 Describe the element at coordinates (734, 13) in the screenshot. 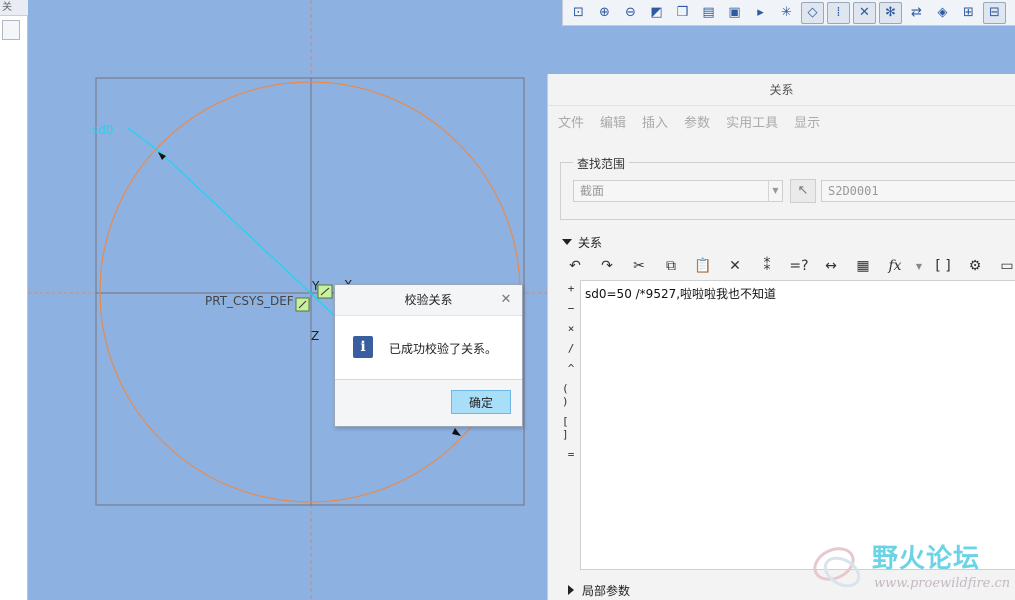

I see `display-style-icon: ▣` at that location.